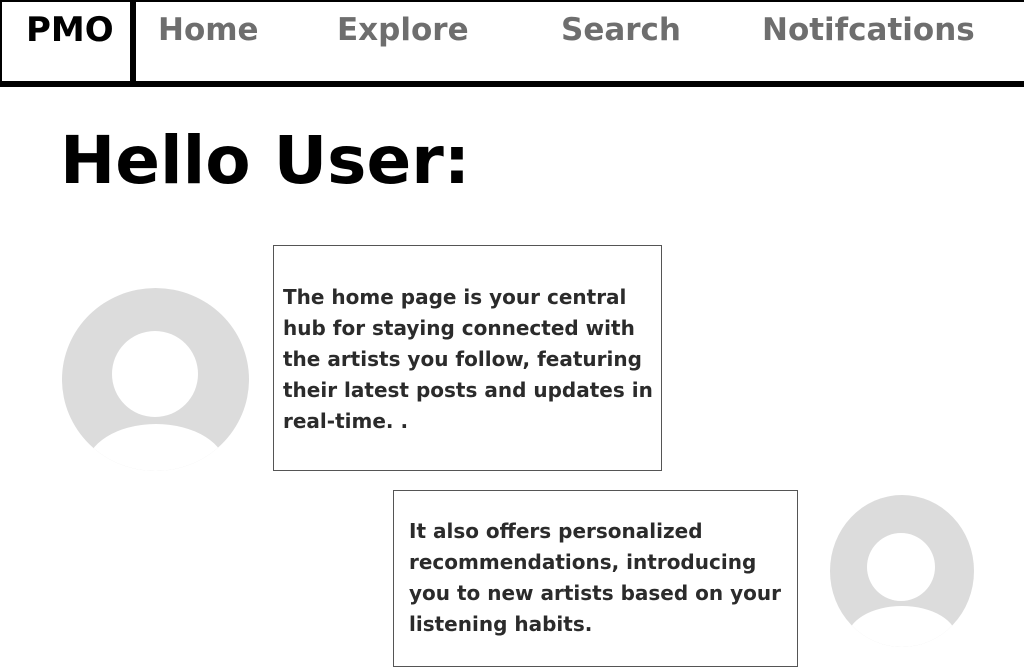 The height and width of the screenshot is (669, 1024). What do you see at coordinates (265, 160) in the screenshot?
I see `page-title: Hello User:` at bounding box center [265, 160].